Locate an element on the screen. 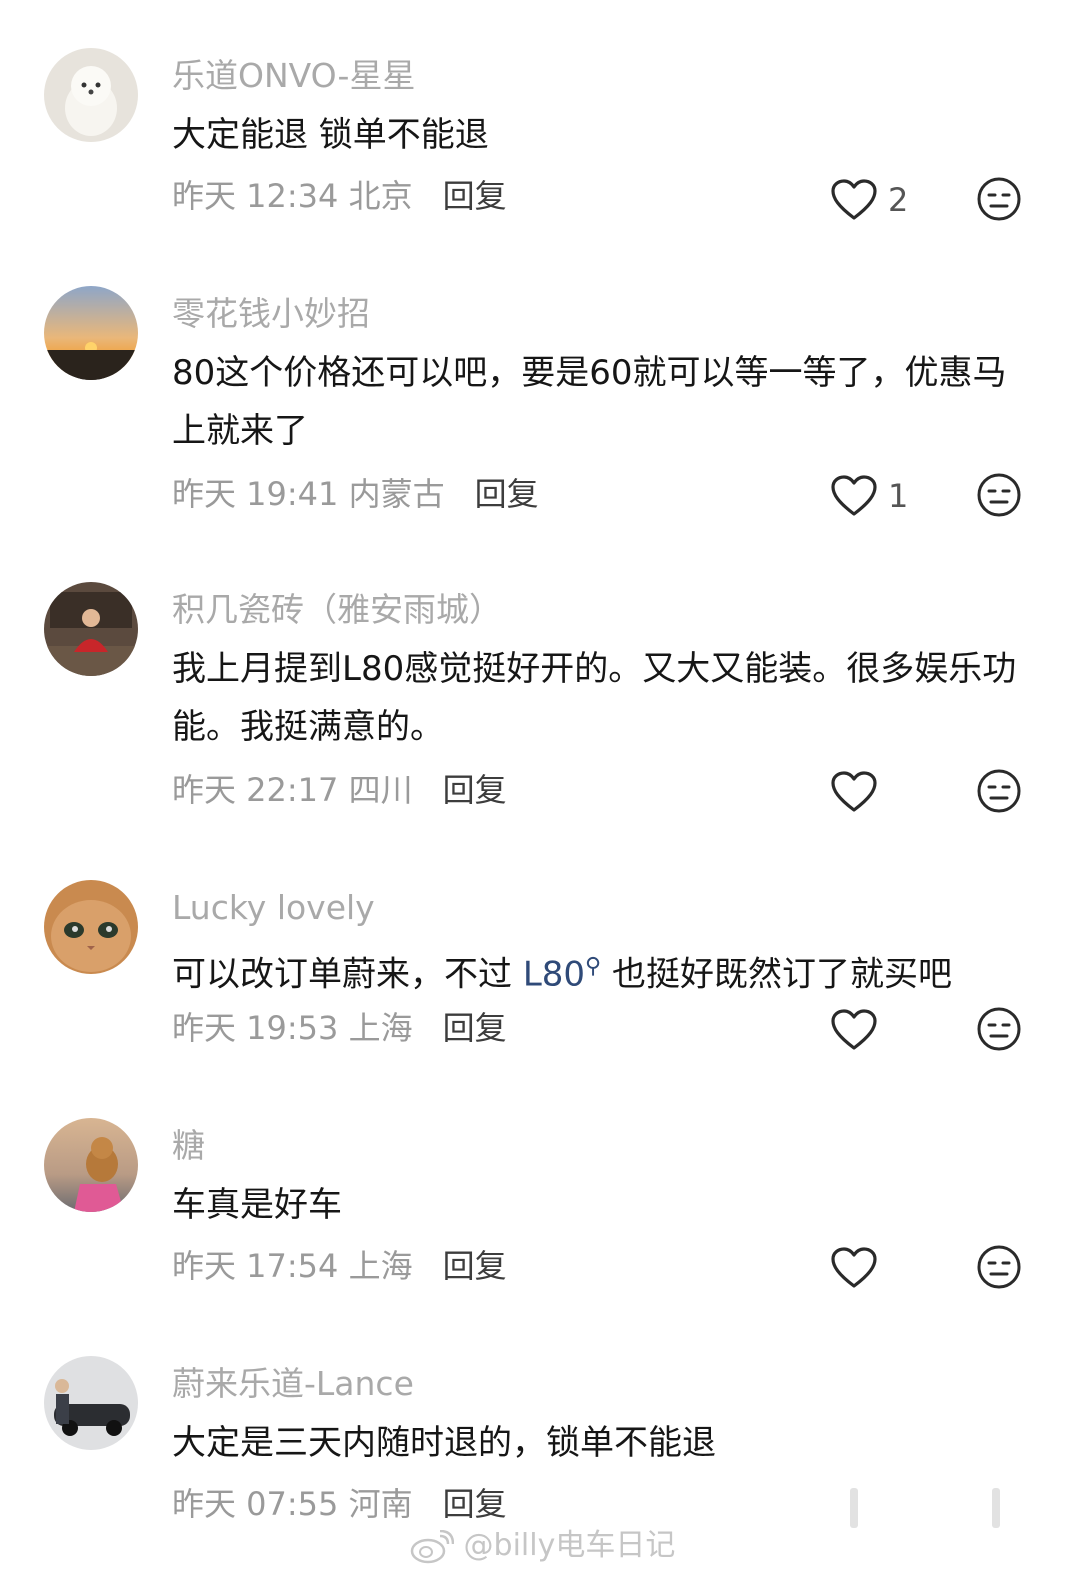  username: 糖 is located at coordinates (188, 1146).